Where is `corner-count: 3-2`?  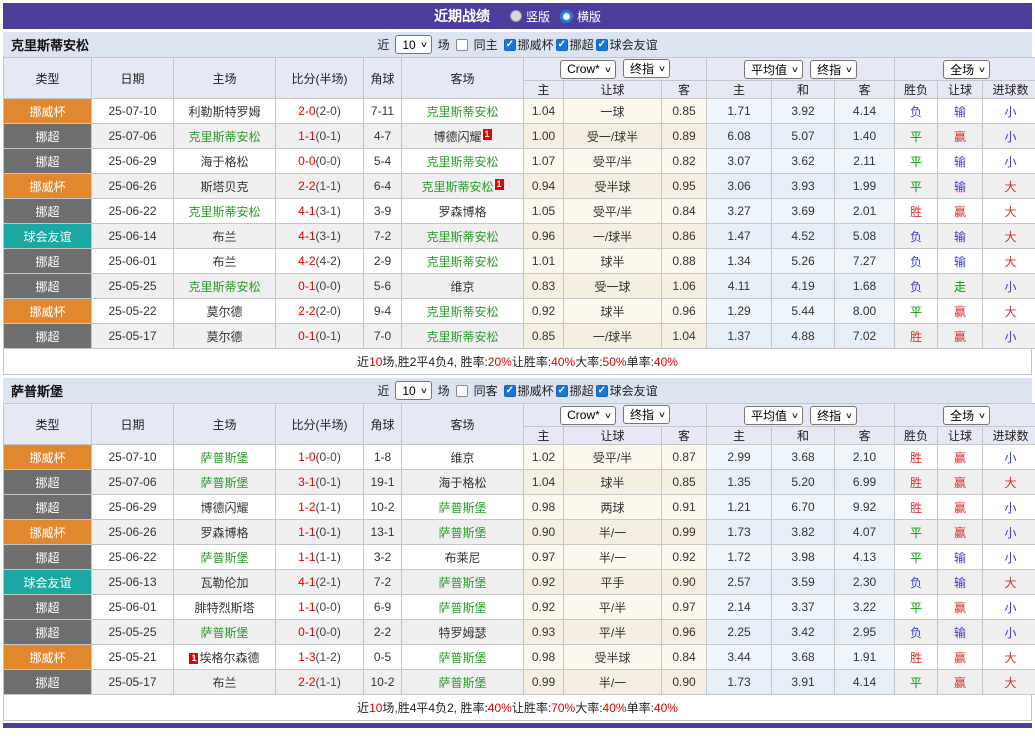 corner-count: 3-2 is located at coordinates (382, 557).